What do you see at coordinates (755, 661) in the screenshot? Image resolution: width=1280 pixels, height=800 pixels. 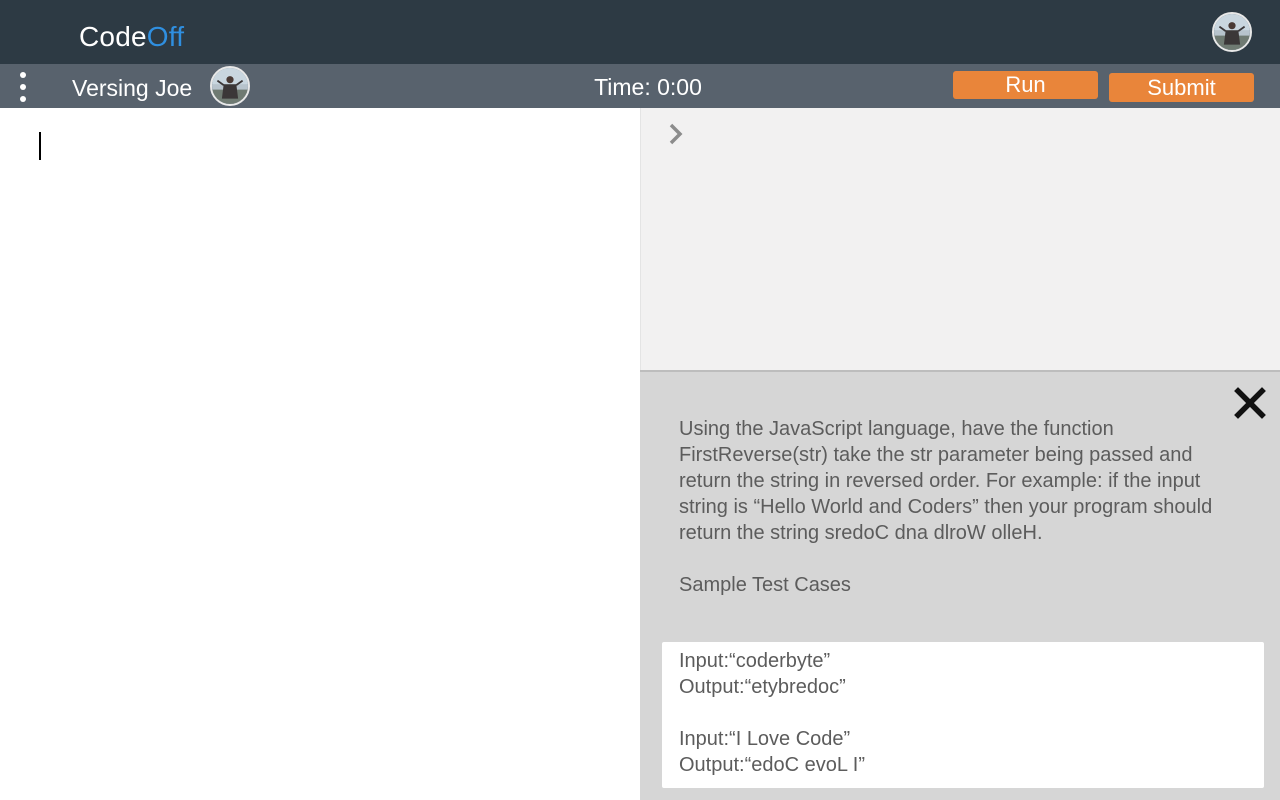 I see `test-input: Input:“coderbyte”` at bounding box center [755, 661].